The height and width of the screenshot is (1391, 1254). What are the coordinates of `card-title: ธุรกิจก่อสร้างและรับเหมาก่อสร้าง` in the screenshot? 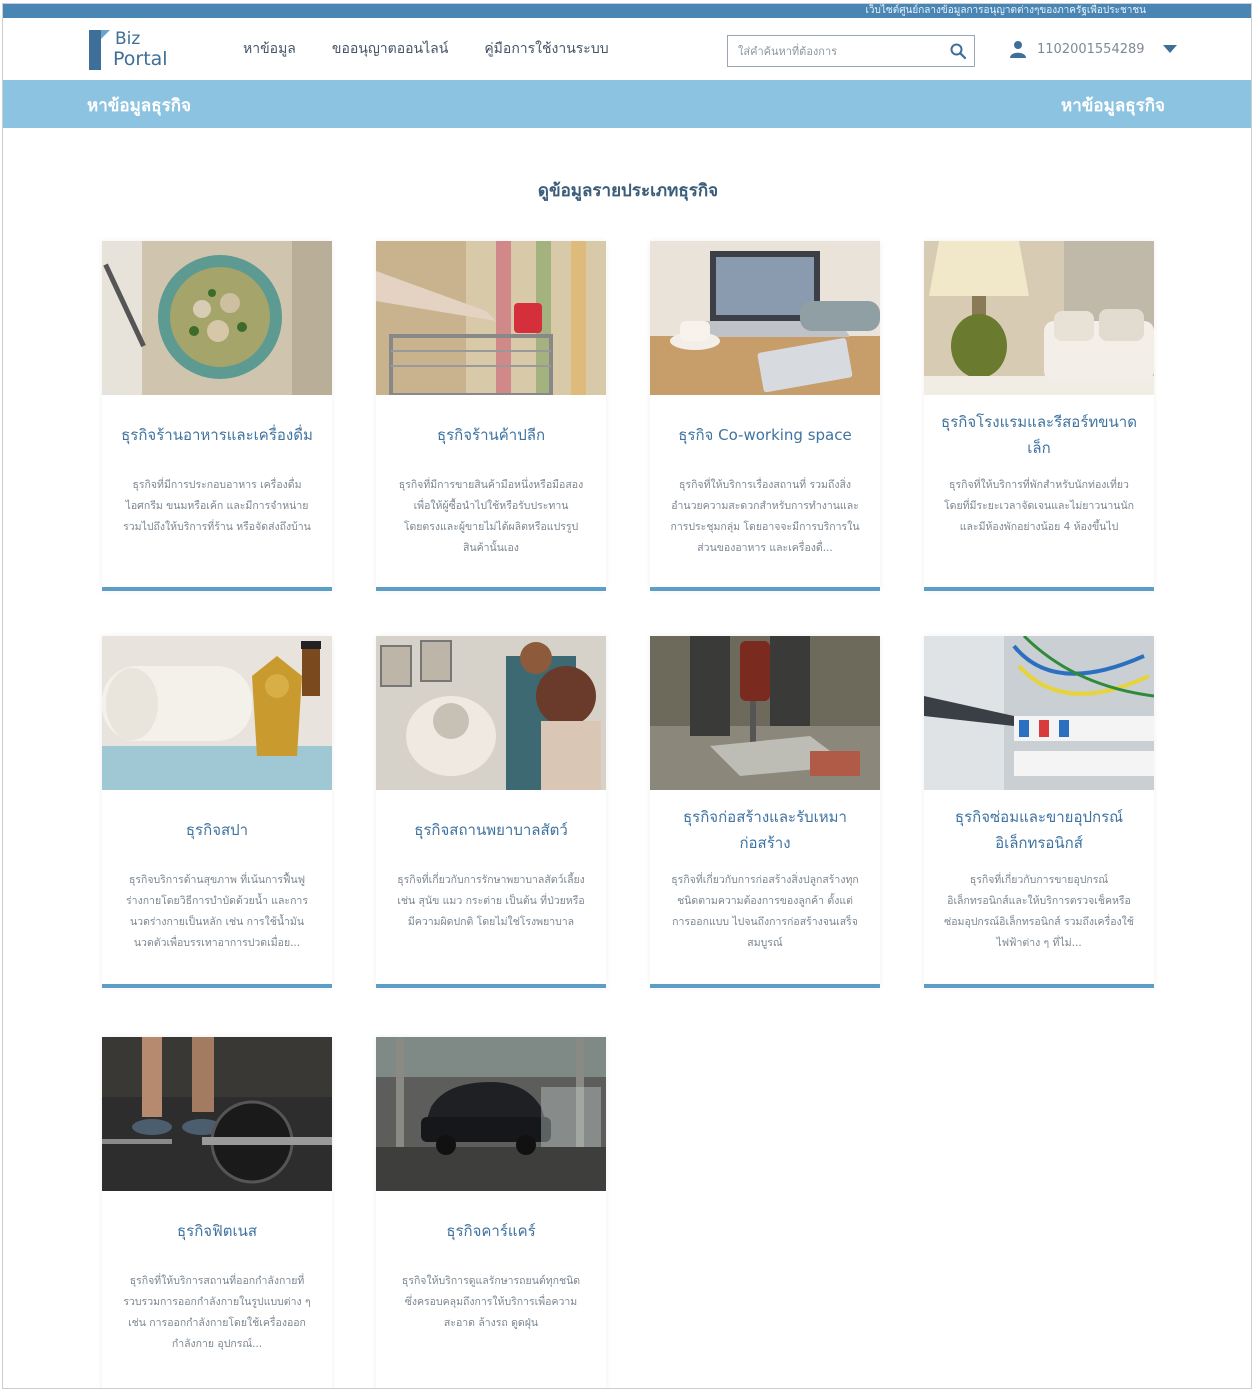 It's located at (765, 830).